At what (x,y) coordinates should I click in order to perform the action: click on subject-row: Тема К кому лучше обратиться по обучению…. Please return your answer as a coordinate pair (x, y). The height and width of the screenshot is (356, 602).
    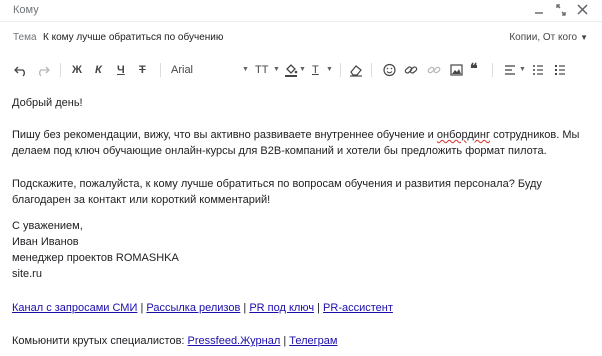
    Looking at the image, I should click on (301, 37).